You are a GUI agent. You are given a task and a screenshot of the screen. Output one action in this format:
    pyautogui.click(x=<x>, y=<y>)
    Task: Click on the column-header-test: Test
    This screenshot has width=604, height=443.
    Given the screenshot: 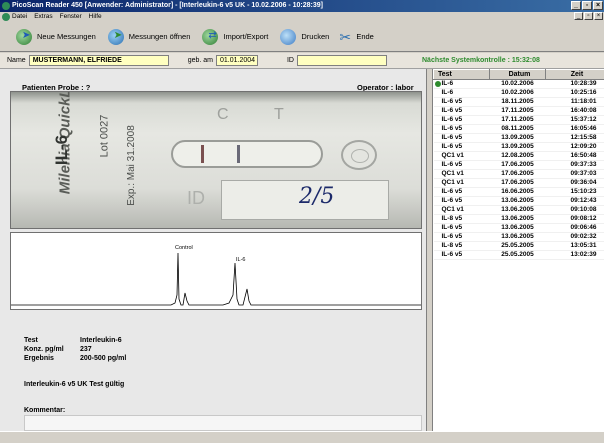 What is the action you would take?
    pyautogui.click(x=461, y=74)
    